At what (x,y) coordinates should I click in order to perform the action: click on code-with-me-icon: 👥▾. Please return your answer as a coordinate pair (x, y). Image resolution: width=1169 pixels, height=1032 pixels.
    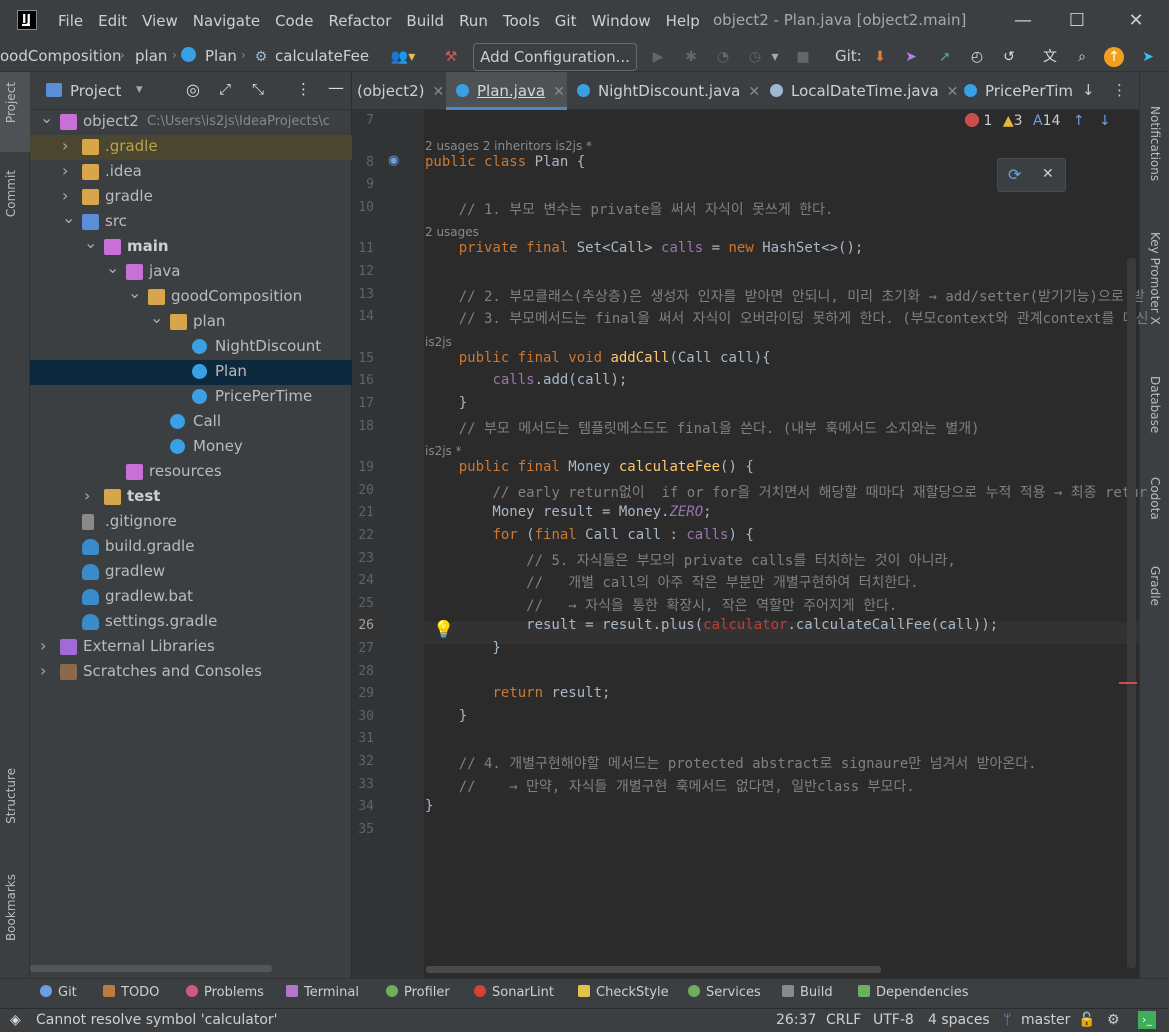
    Looking at the image, I should click on (403, 57).